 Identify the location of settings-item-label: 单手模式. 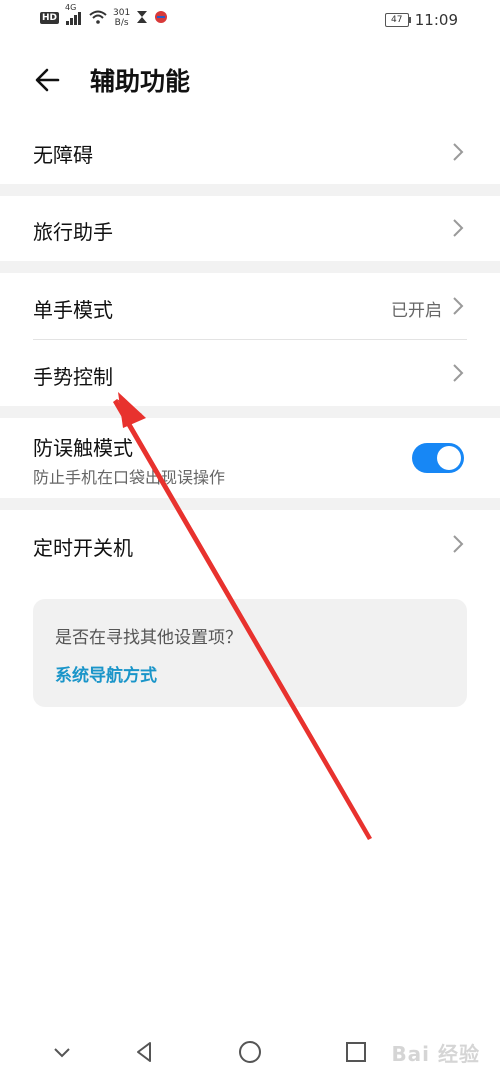
(73, 310).